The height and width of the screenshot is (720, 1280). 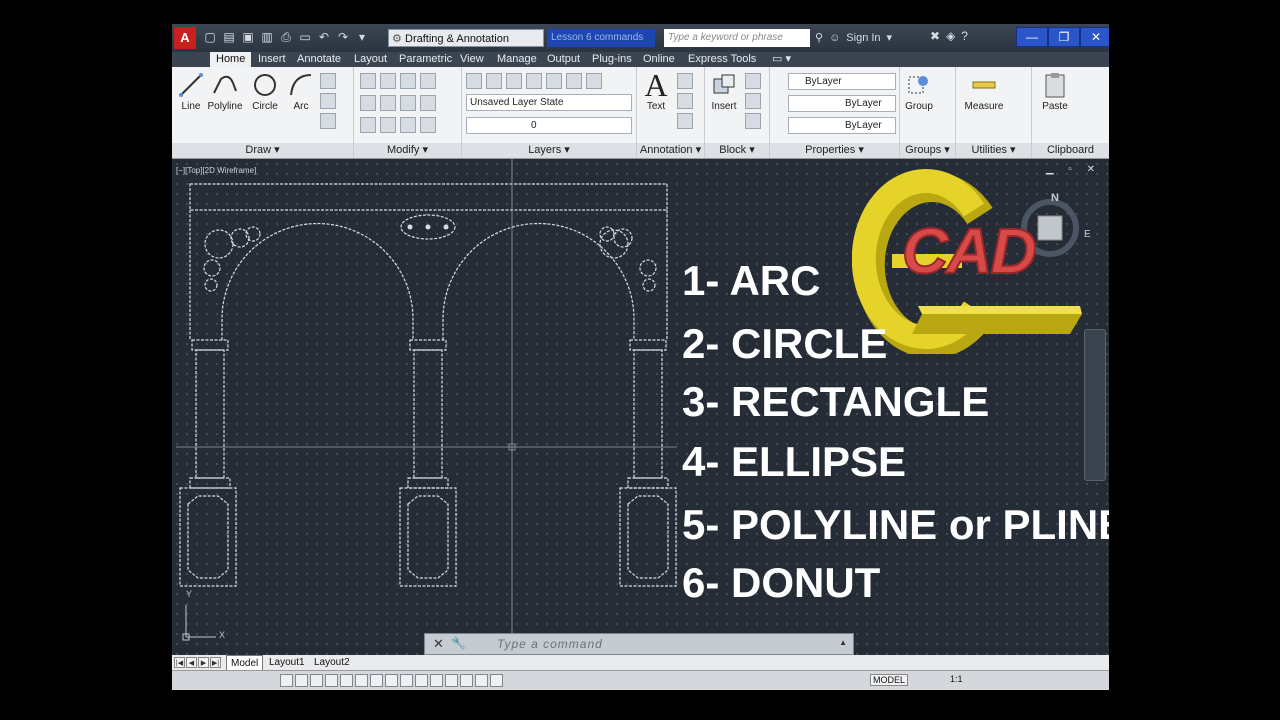 What do you see at coordinates (724, 91) in the screenshot?
I see `insert-button: Insert` at bounding box center [724, 91].